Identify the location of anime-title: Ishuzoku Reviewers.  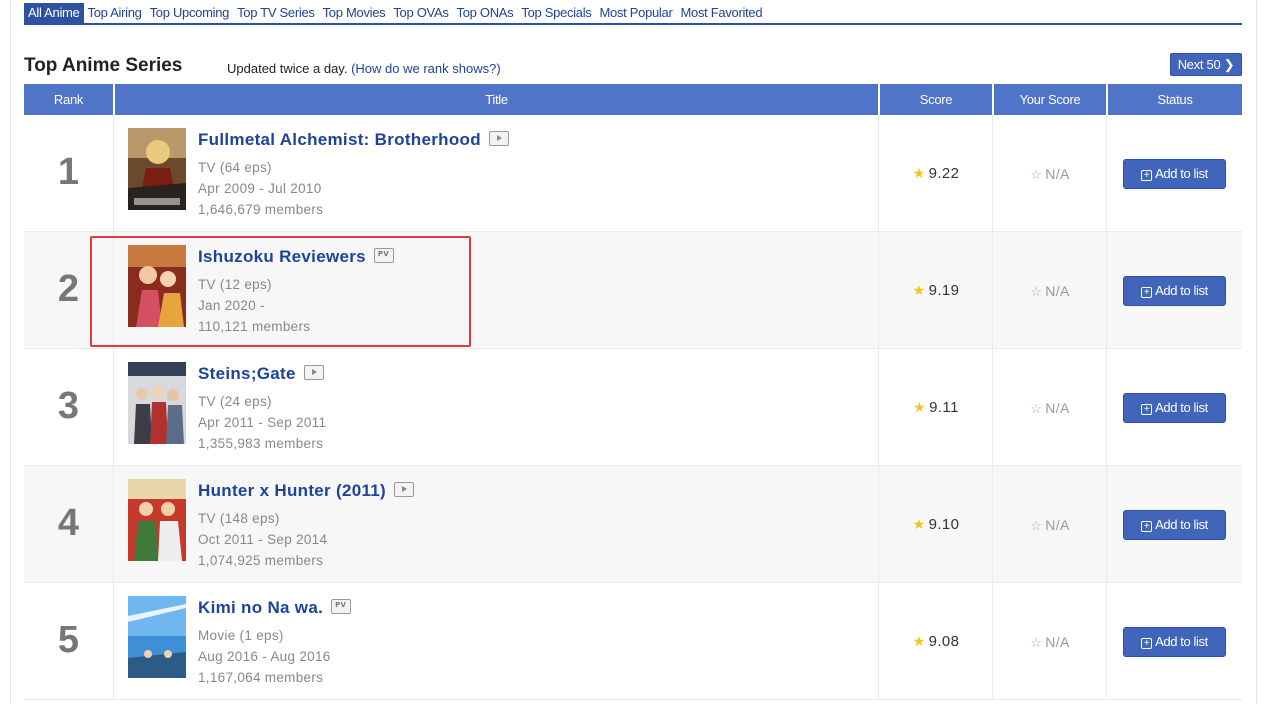
(282, 256).